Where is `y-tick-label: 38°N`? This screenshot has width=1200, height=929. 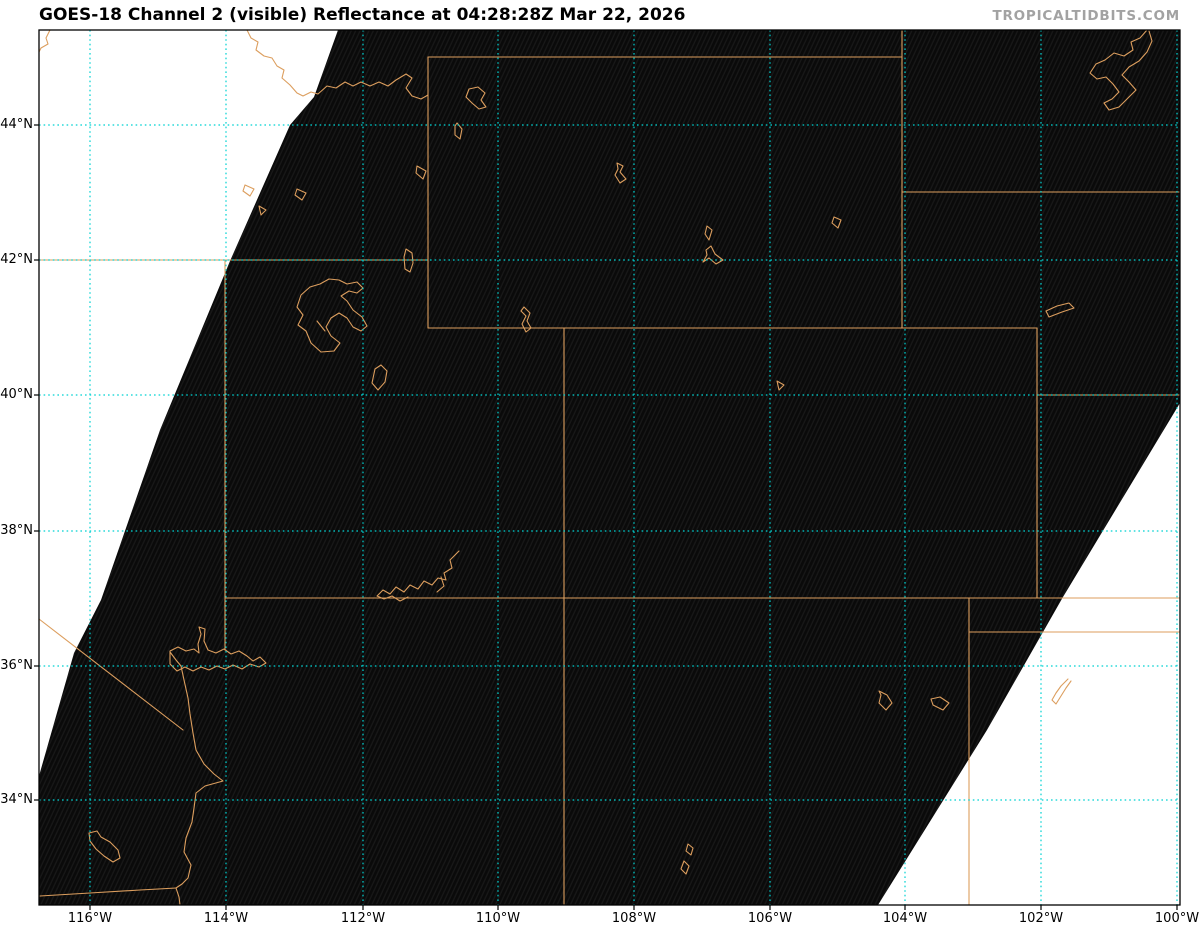 y-tick-label: 38°N is located at coordinates (16, 530).